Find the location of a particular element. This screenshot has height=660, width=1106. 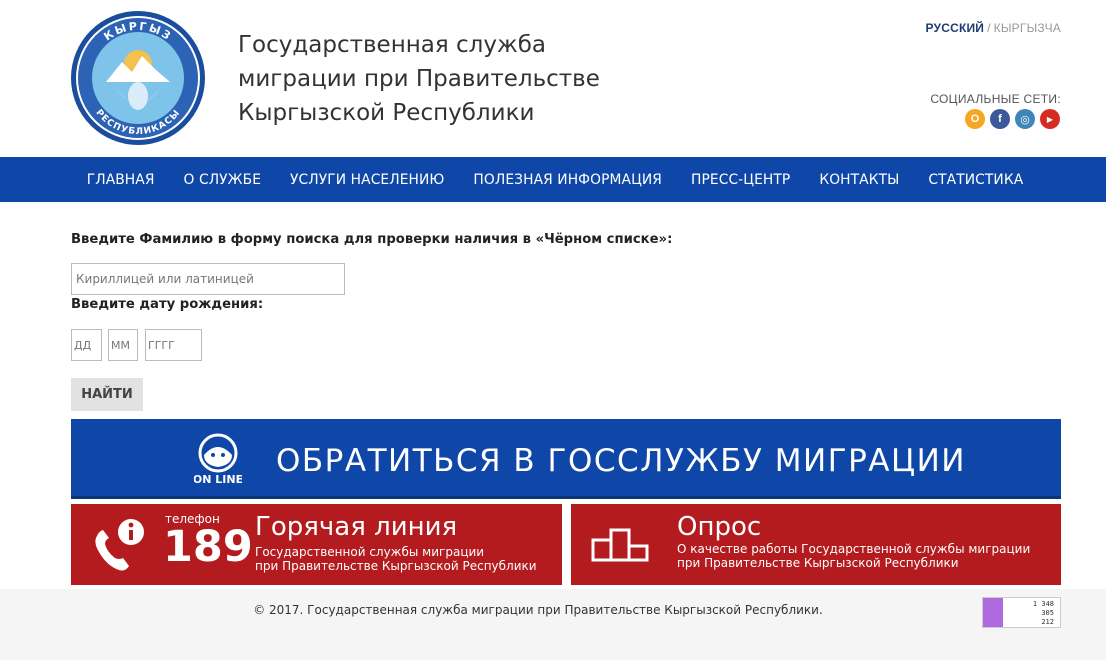

online-appeal-banner: ON LINE ОБРАТИТЬСЯ В ГОССЛУЖБУ МИГРАЦИИ is located at coordinates (566, 459).